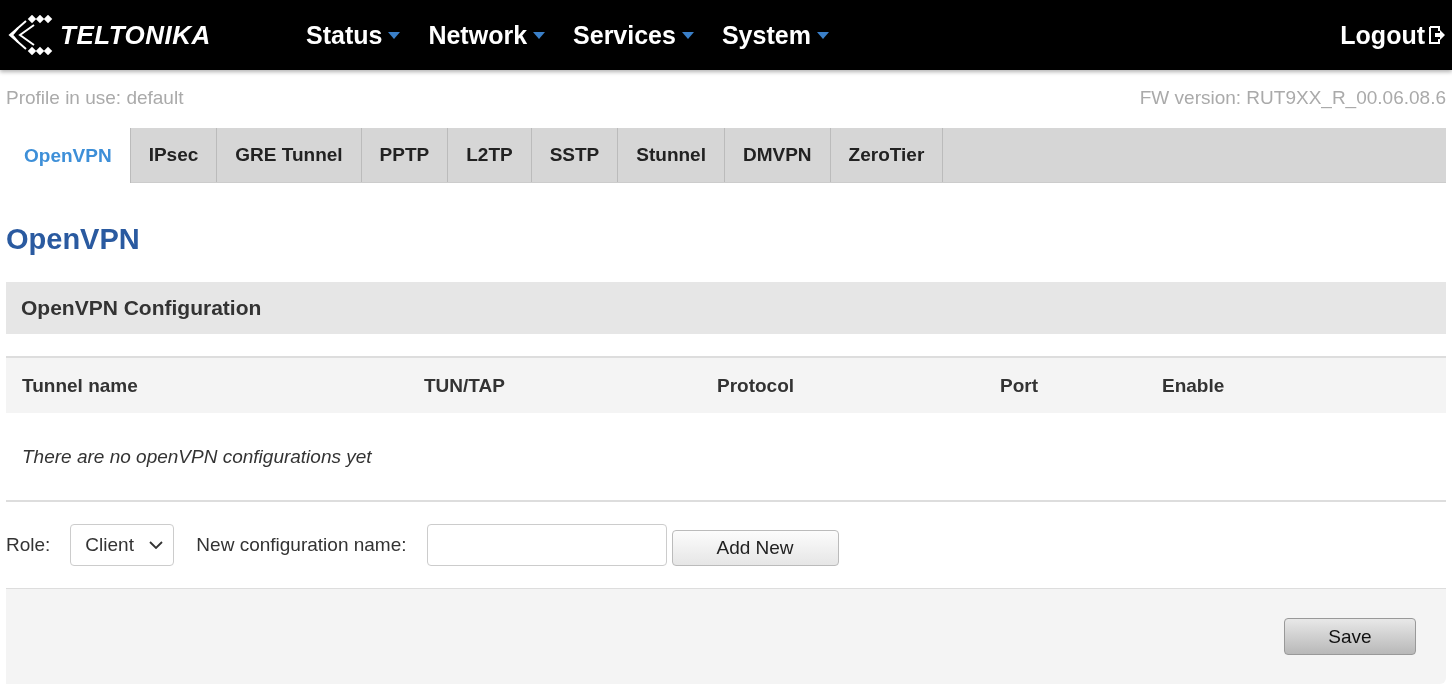 This screenshot has width=1452, height=697. I want to click on brand-logo-text: TELTONIKA, so click(135, 35).